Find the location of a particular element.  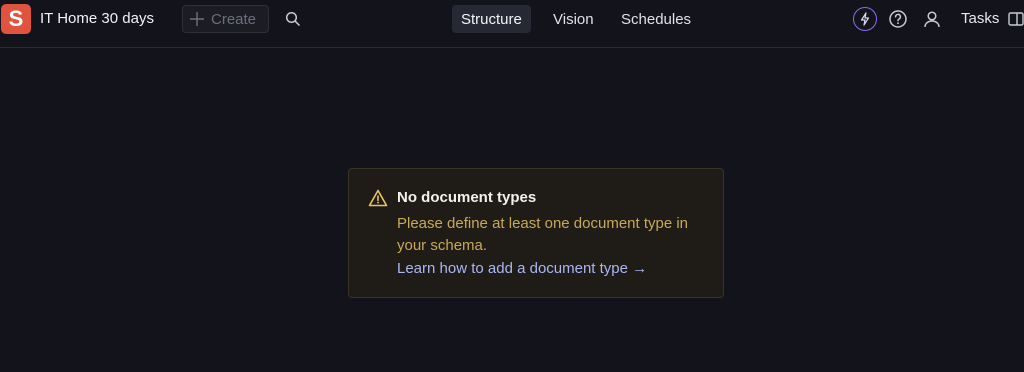

help-icon is located at coordinates (898, 19).